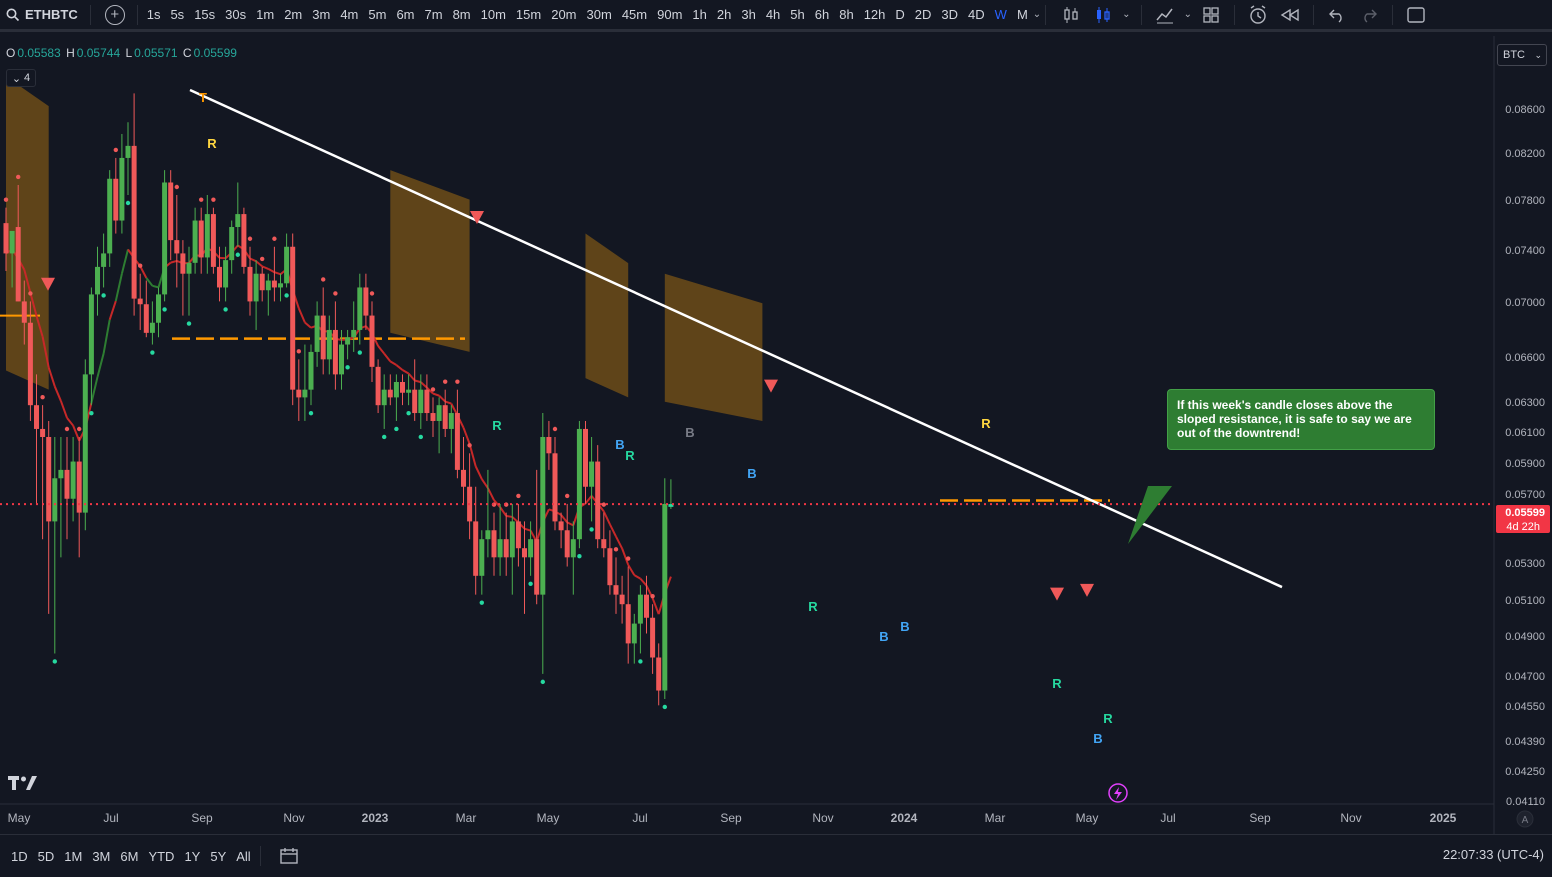  Describe the element at coordinates (1522, 55) in the screenshot. I see `currency-select: BTC ⌄` at that location.